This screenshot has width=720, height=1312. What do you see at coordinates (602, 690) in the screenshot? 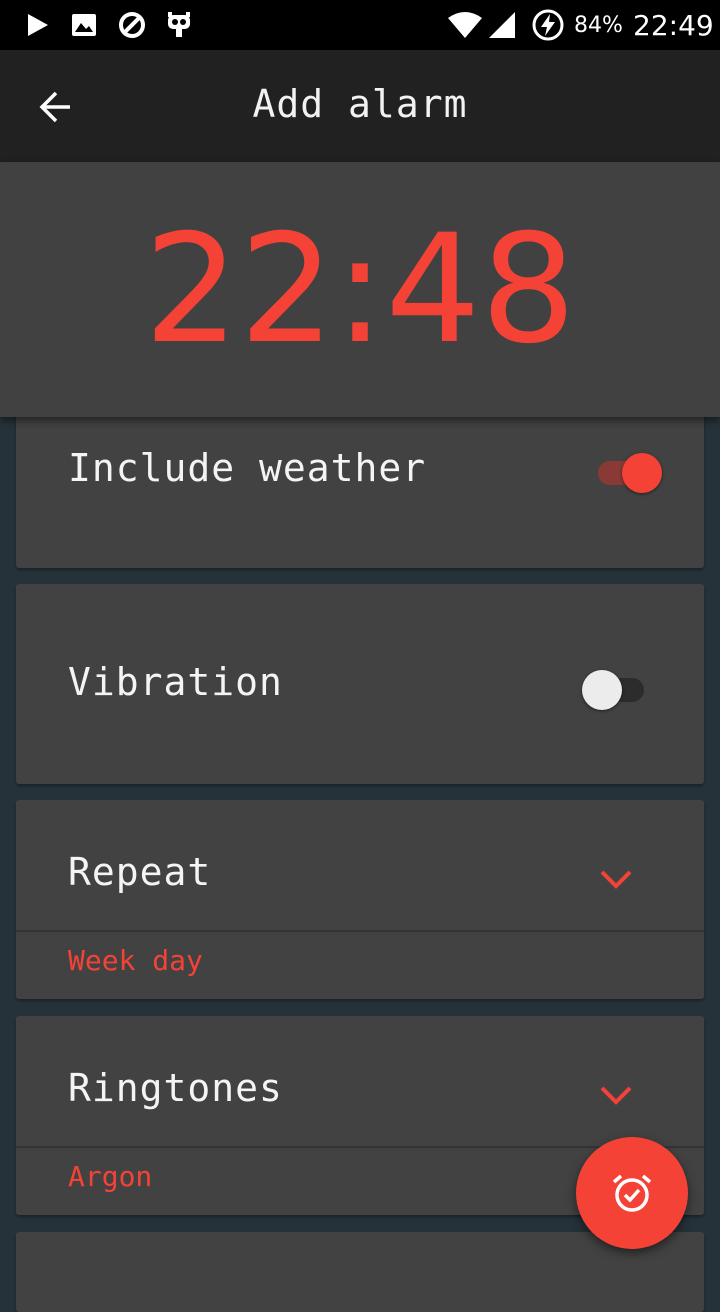
I see `vibration-toggle-thumb` at bounding box center [602, 690].